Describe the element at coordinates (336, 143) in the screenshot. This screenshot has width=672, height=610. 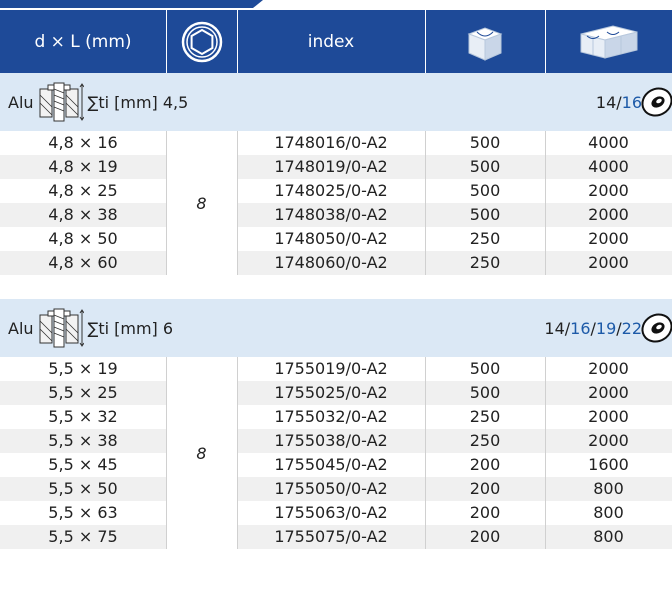
I see `table-row: 4,8 × 16 1748016/0-A2 500 4000` at that location.